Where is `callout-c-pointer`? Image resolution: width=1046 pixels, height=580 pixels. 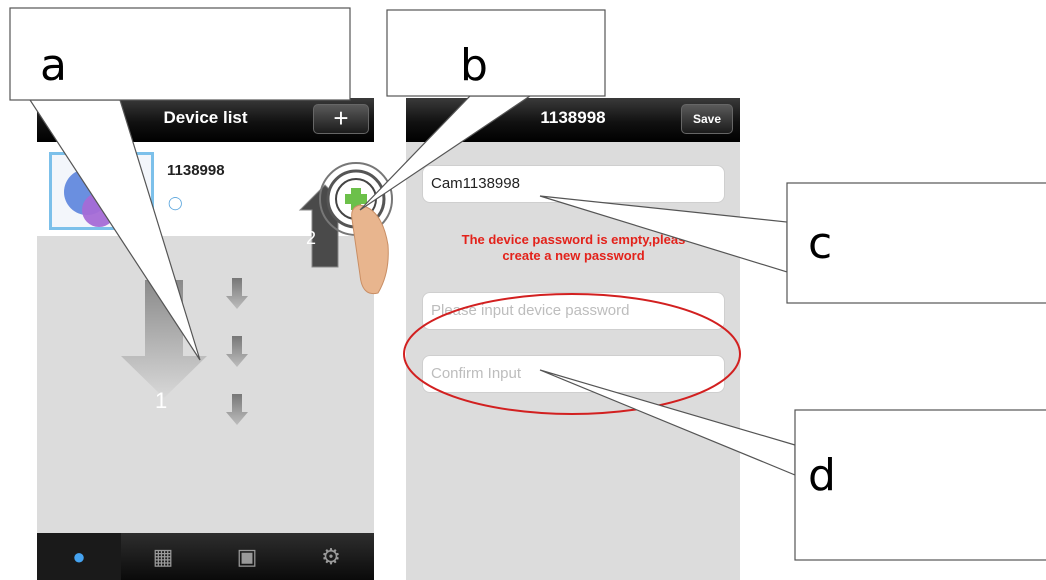 callout-c-pointer is located at coordinates (663, 234).